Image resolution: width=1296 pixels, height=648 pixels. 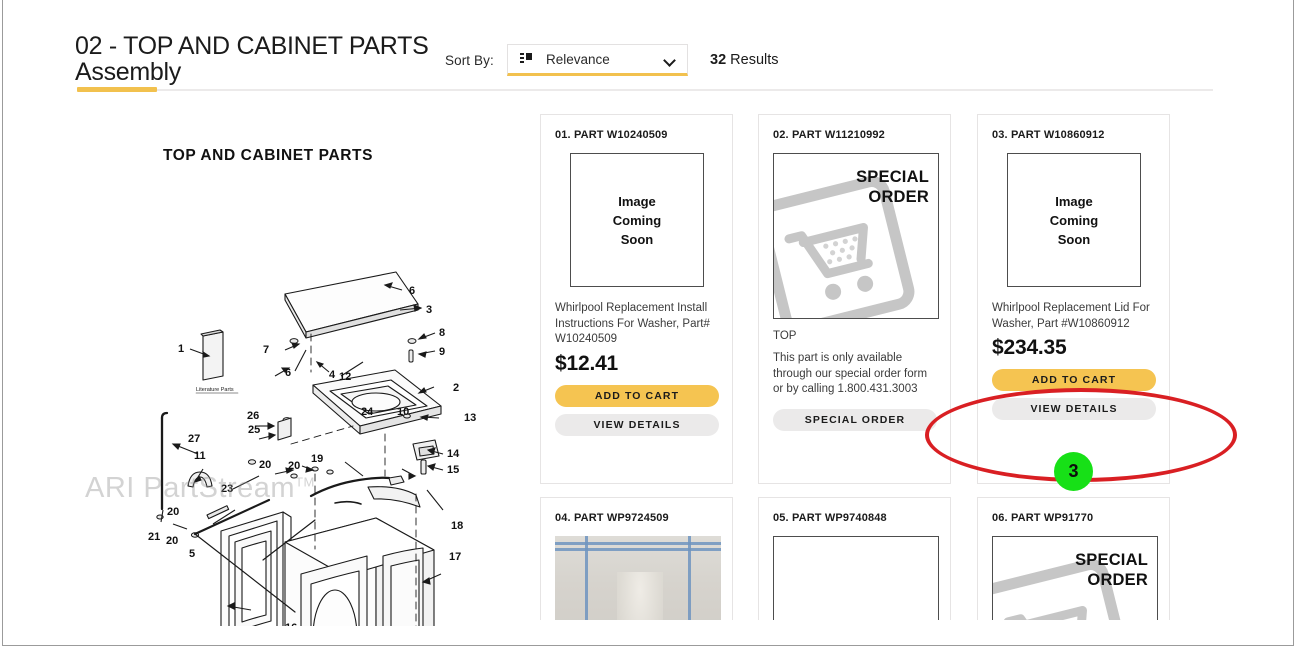 What do you see at coordinates (612, 518) in the screenshot?
I see `part-number: 04. PART WP9724509` at bounding box center [612, 518].